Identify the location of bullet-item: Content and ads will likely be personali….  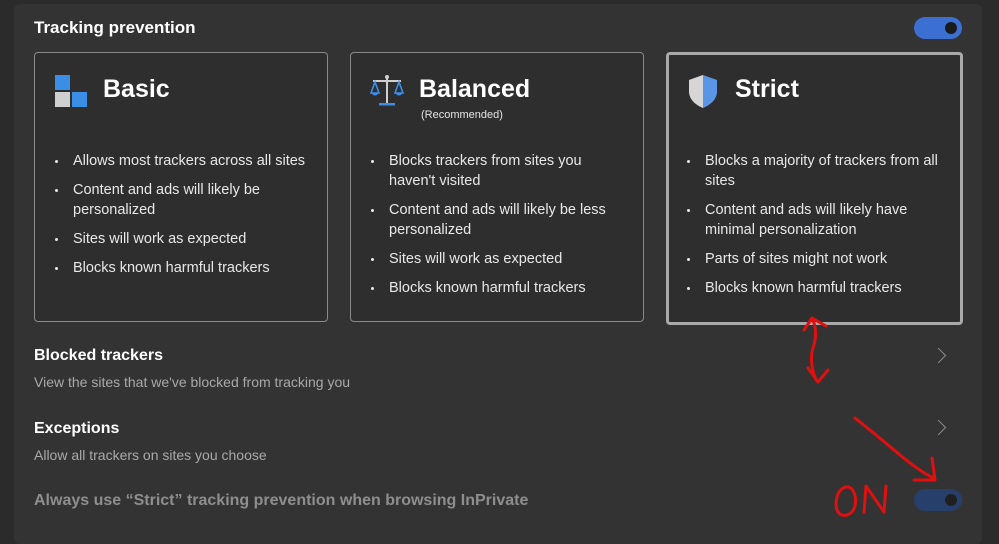
(183, 200).